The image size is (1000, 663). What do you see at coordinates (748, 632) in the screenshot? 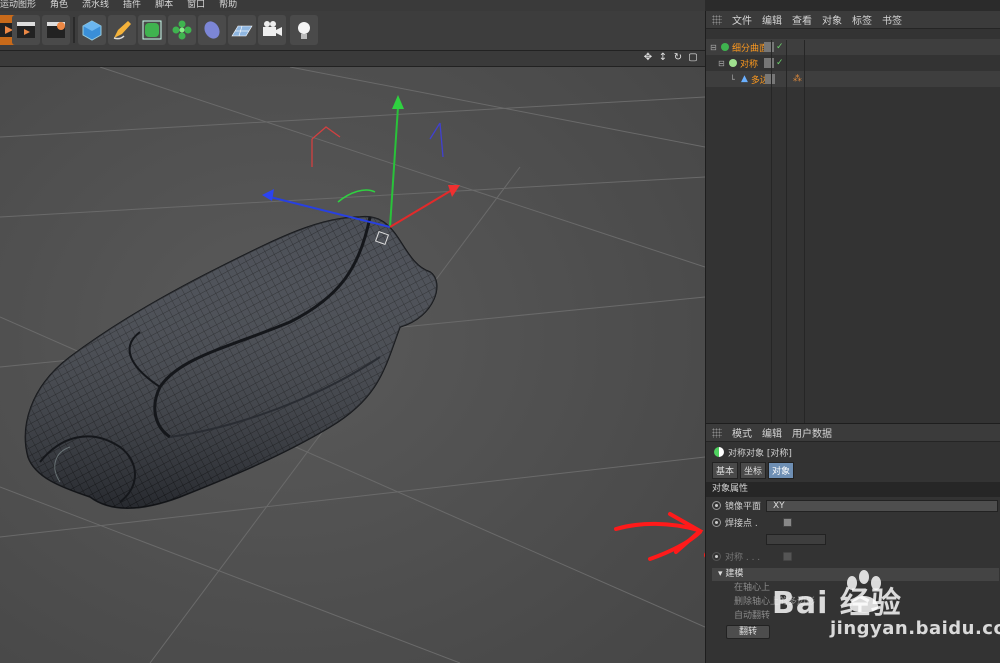
I see `flip-button: 翻转` at bounding box center [748, 632].